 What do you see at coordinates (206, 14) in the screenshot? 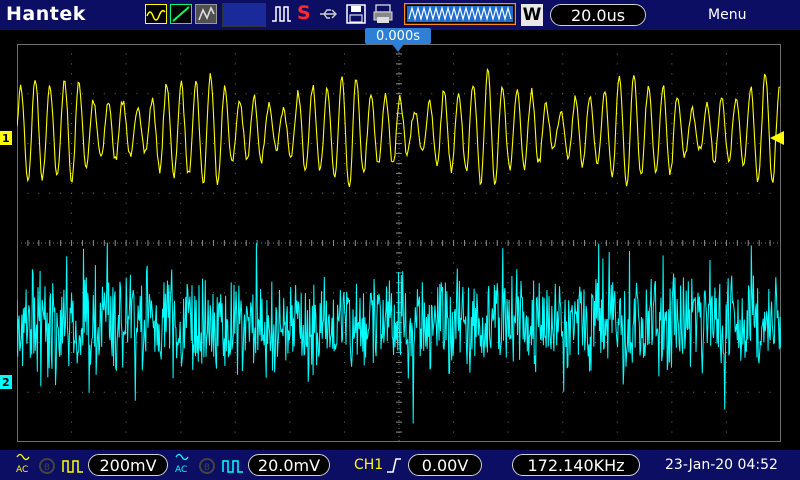
I see `persistence-icon` at bounding box center [206, 14].